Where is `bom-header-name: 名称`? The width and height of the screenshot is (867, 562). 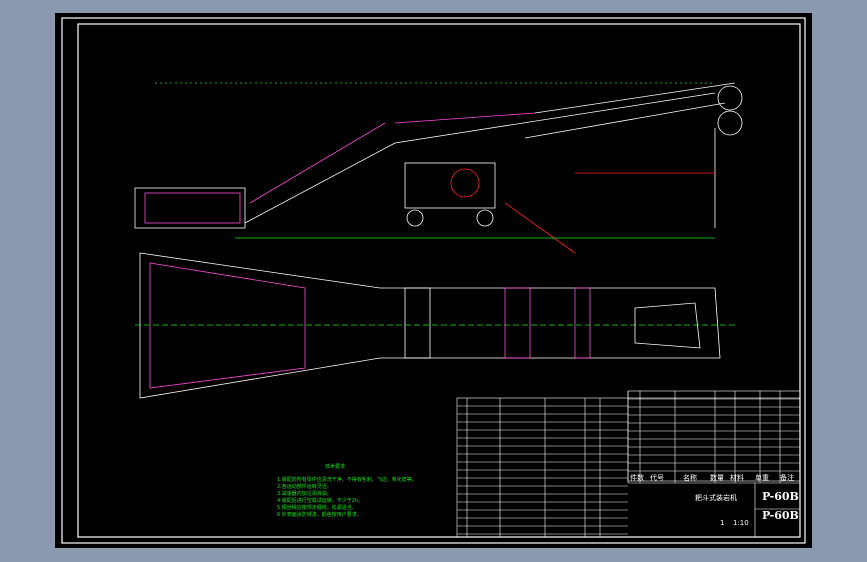
bom-header-name: 名称 is located at coordinates (690, 477).